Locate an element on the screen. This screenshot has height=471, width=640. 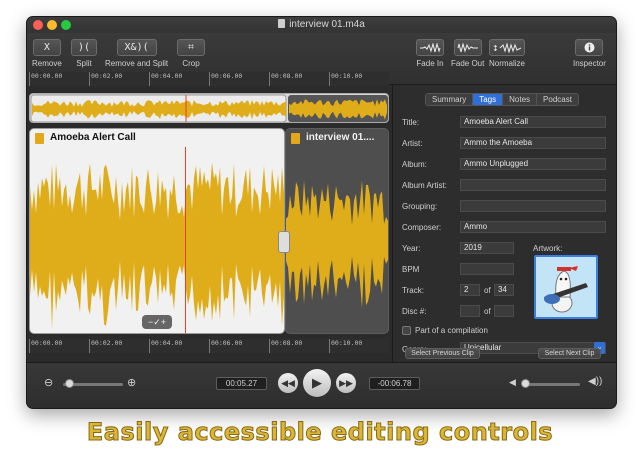
close-window-button is located at coordinates (38, 25).